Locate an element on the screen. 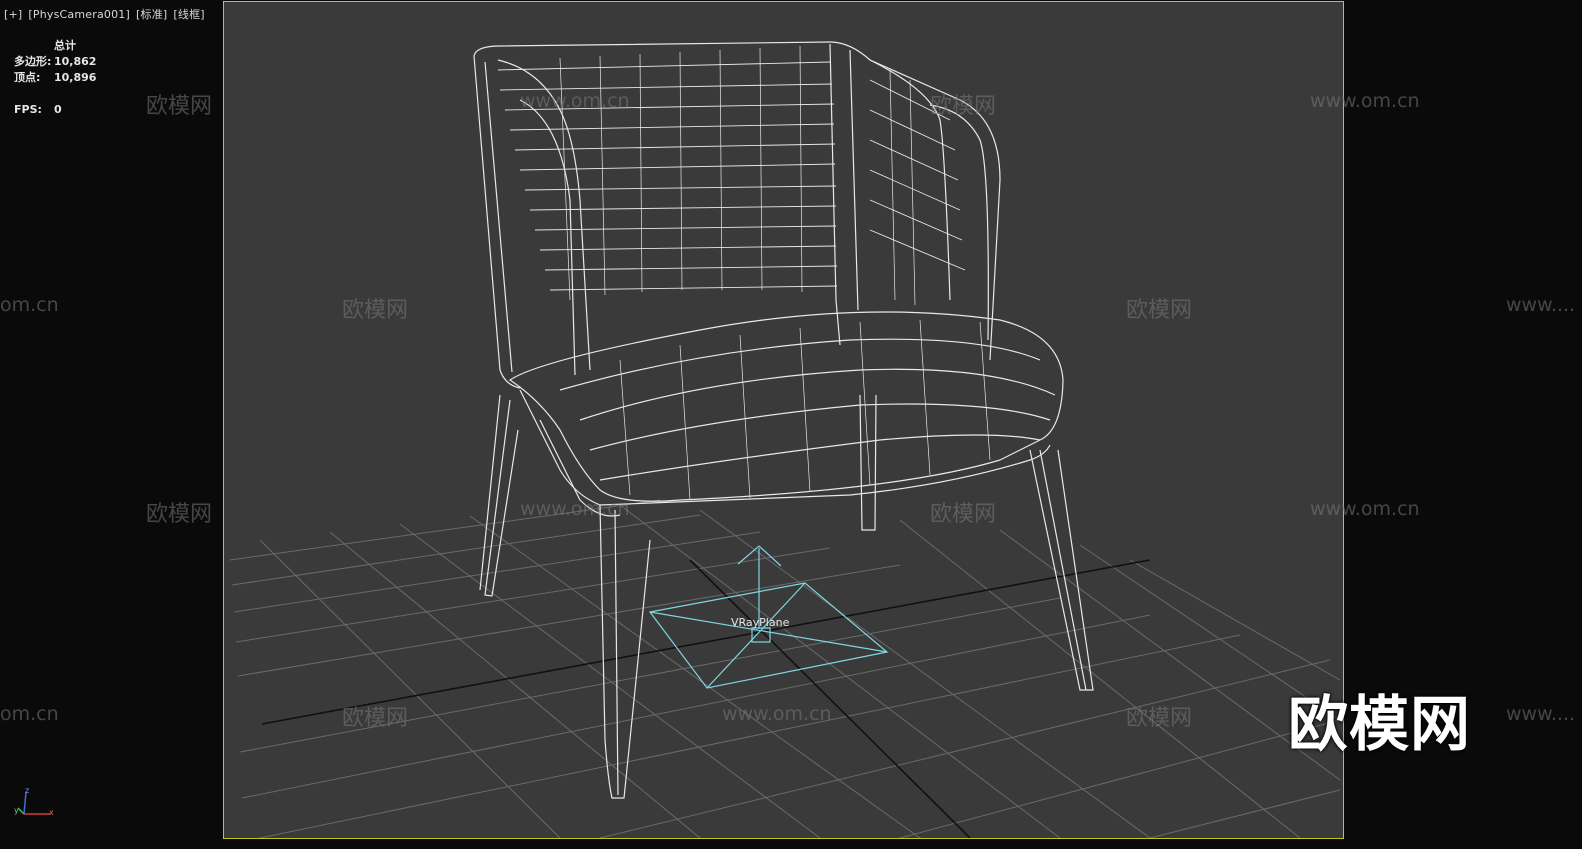 The height and width of the screenshot is (849, 1582). vray-plane-label: VRayPlane is located at coordinates (760, 622).